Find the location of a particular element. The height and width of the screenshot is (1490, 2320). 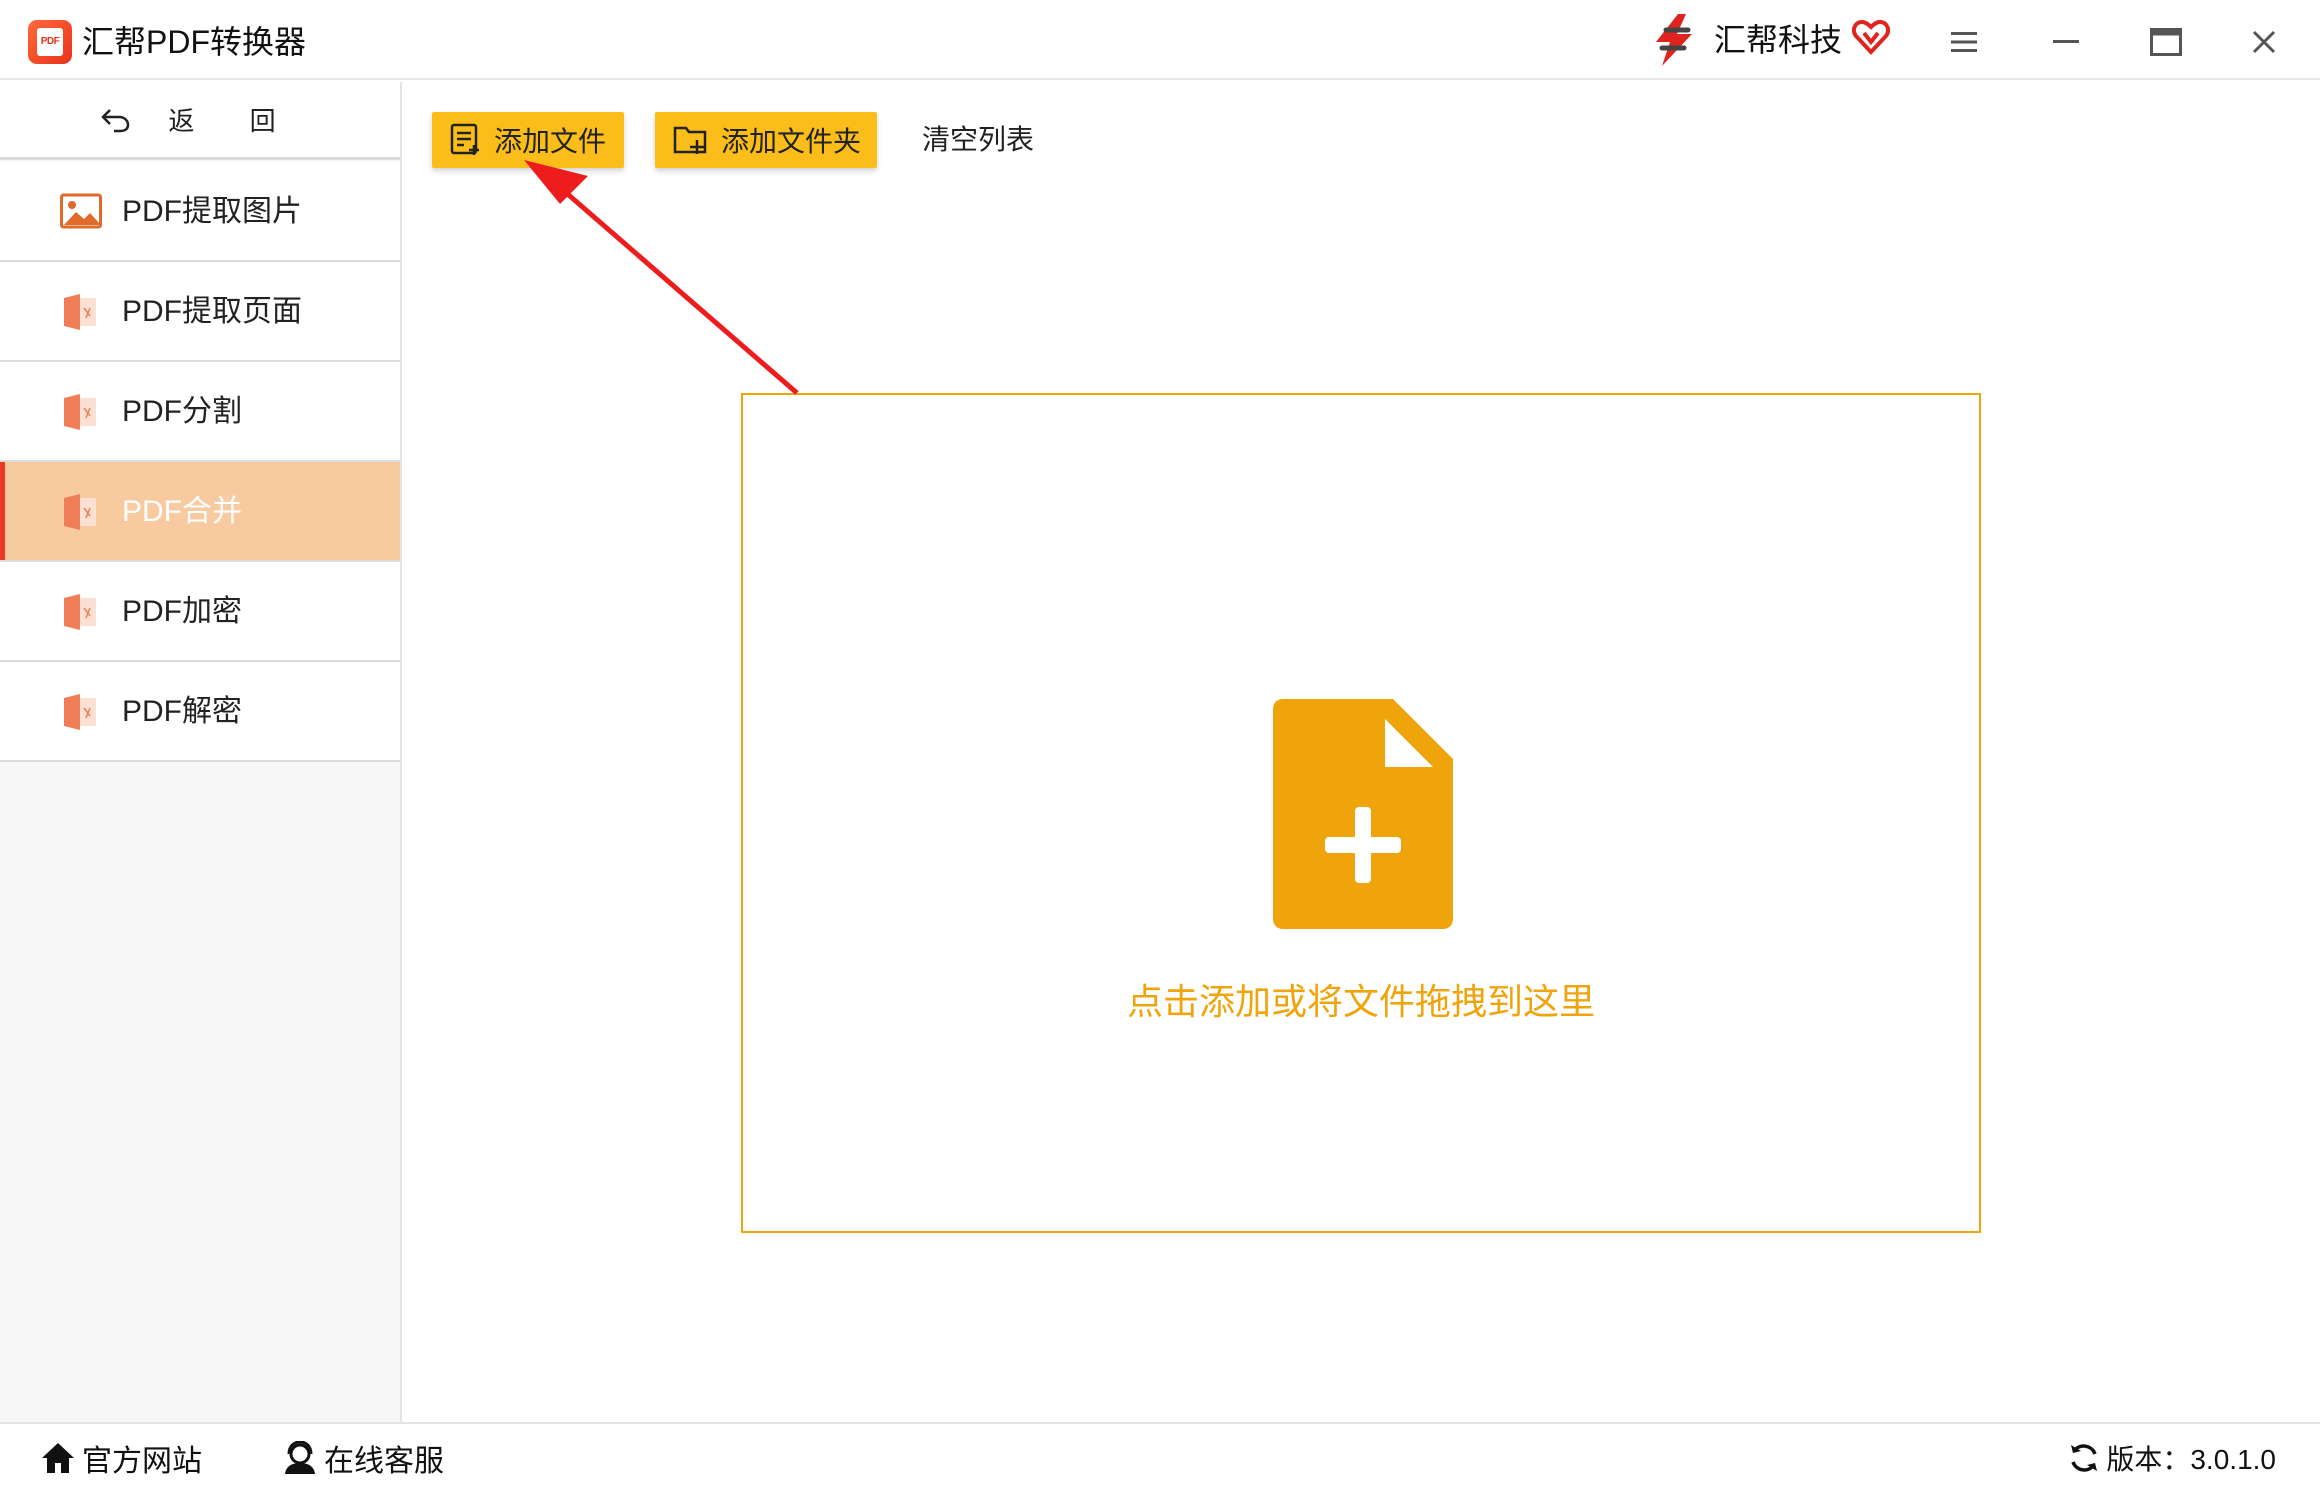

clear-list-button: 清空列表 is located at coordinates (978, 140).